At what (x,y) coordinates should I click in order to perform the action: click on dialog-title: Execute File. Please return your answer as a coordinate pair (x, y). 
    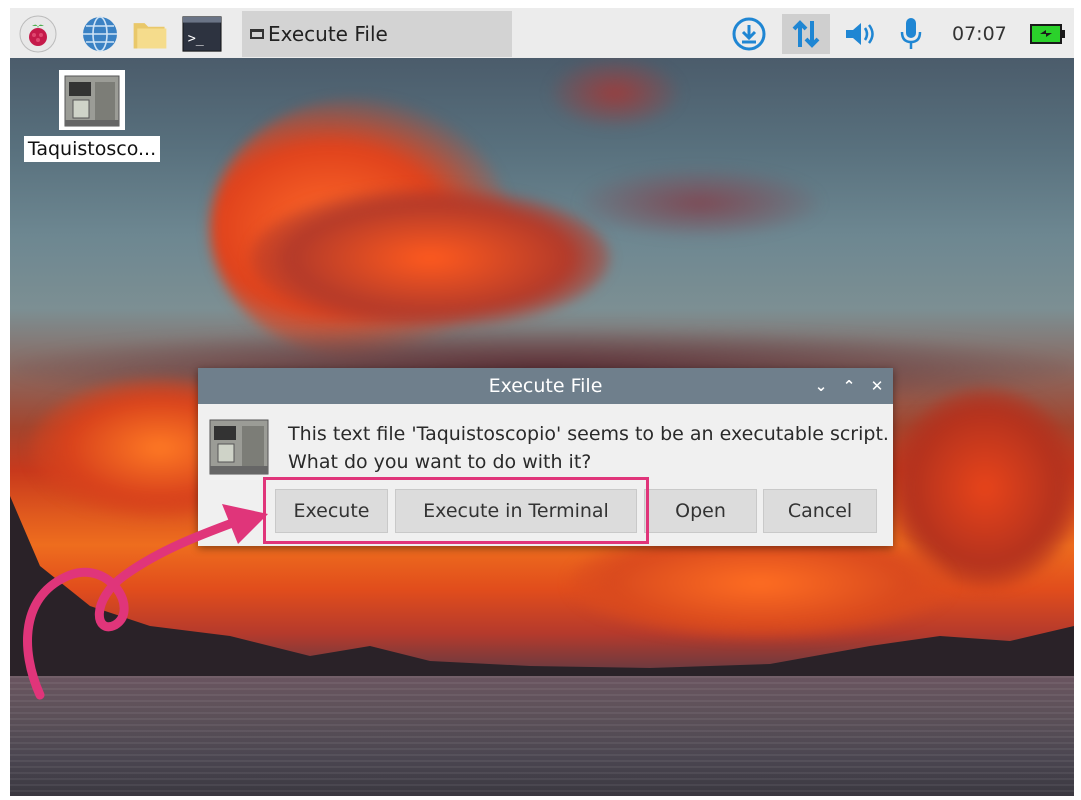
    Looking at the image, I should click on (545, 386).